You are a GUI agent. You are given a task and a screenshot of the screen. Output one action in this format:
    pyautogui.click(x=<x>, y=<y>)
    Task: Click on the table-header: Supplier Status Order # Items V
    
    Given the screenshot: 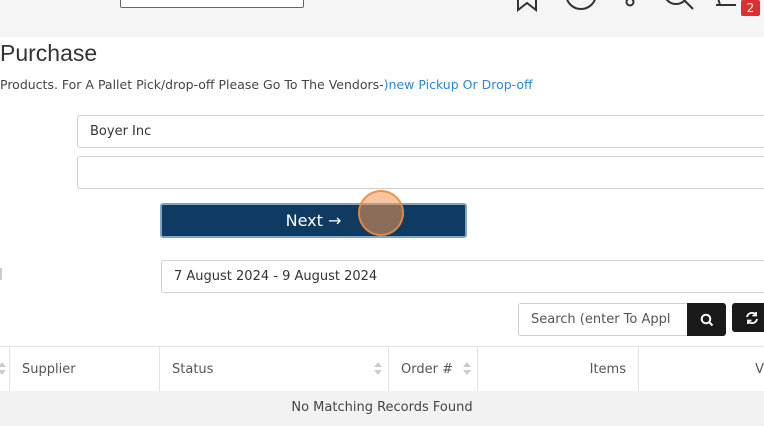 What is the action you would take?
    pyautogui.click(x=382, y=369)
    